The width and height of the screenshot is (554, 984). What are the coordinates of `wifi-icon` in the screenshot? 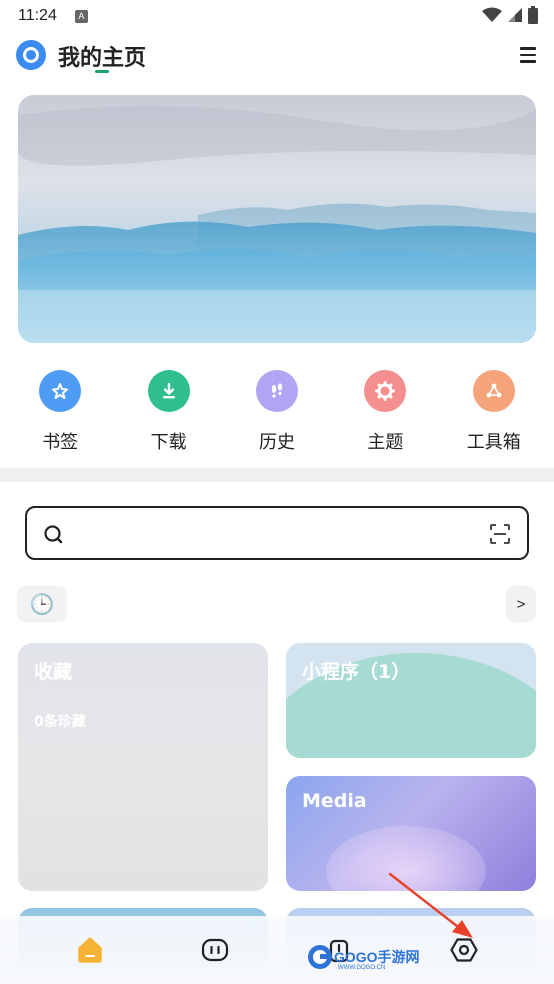 It's located at (492, 14).